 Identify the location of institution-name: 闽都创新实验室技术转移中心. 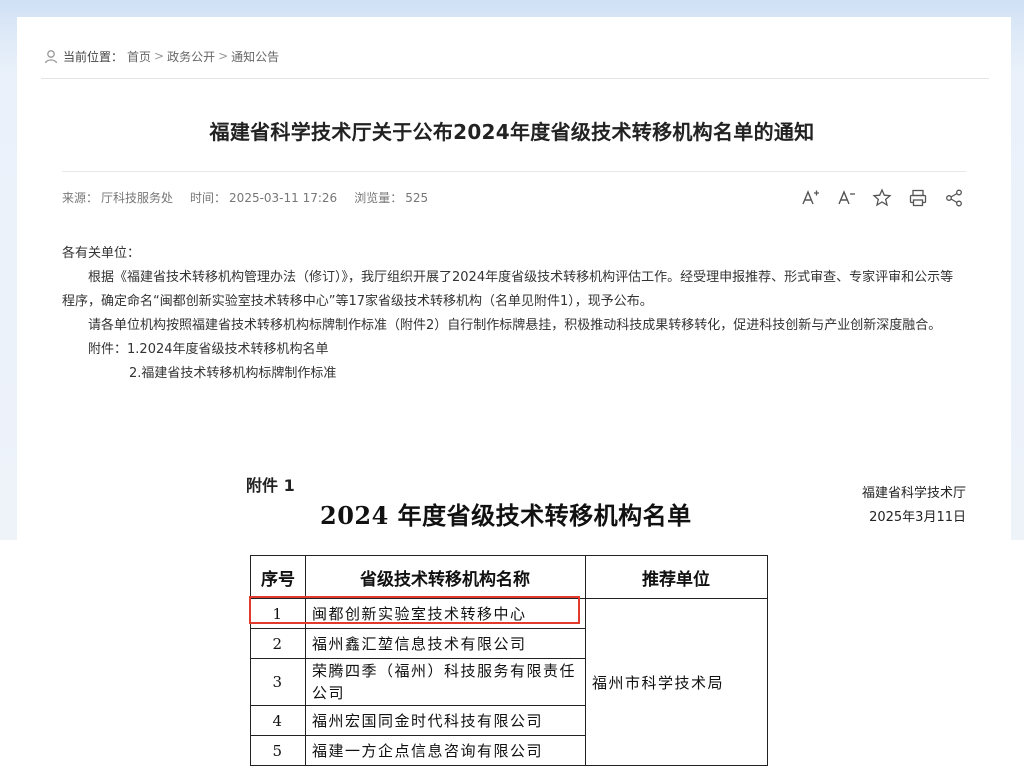
(445, 613).